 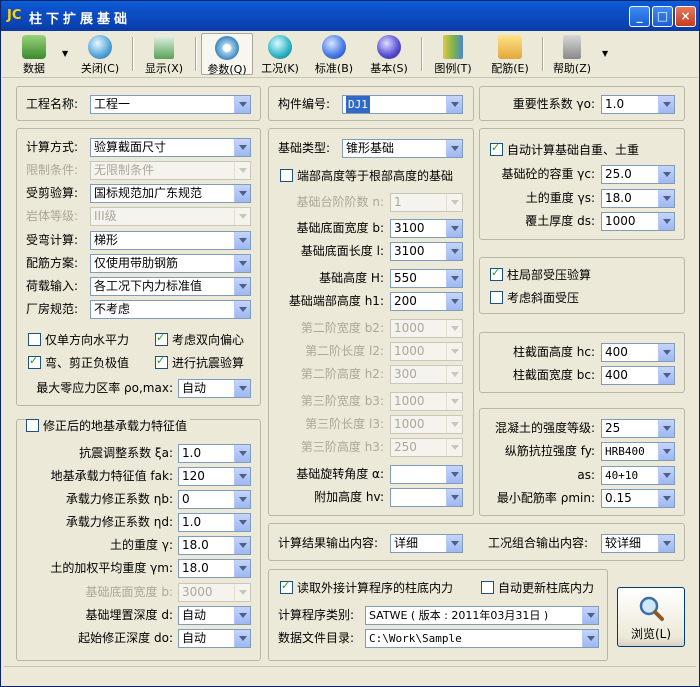 I want to click on browse-button: 浏览(L), so click(x=651, y=617).